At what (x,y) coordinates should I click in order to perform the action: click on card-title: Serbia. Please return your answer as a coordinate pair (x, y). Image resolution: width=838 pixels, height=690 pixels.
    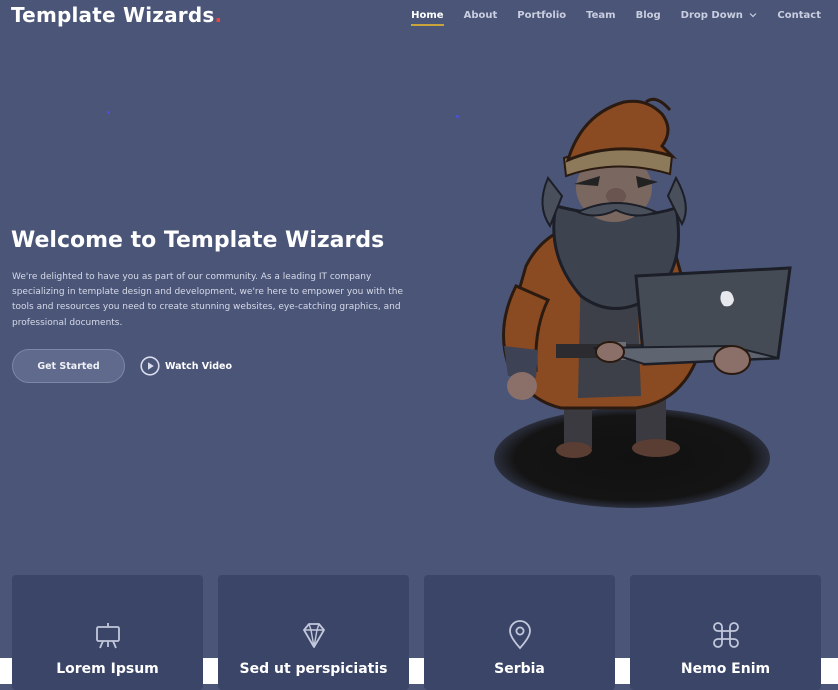
    Looking at the image, I should click on (519, 669).